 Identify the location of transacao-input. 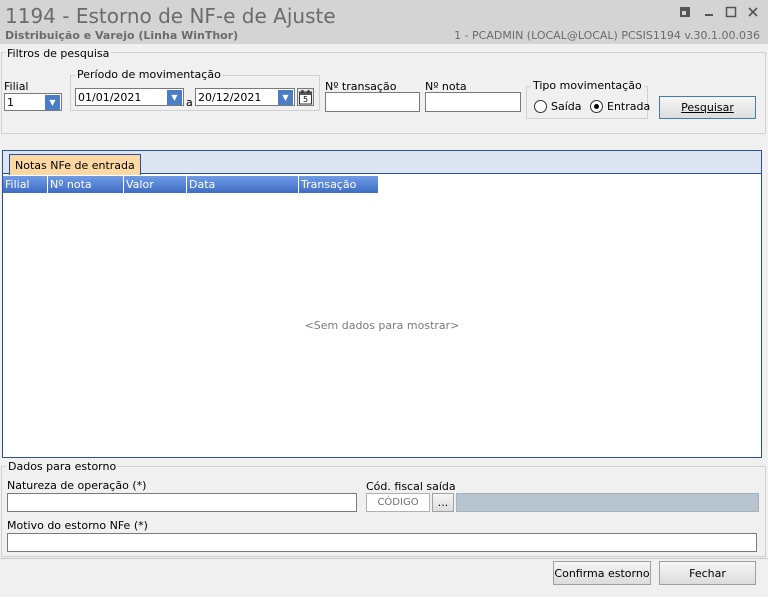
(372, 102).